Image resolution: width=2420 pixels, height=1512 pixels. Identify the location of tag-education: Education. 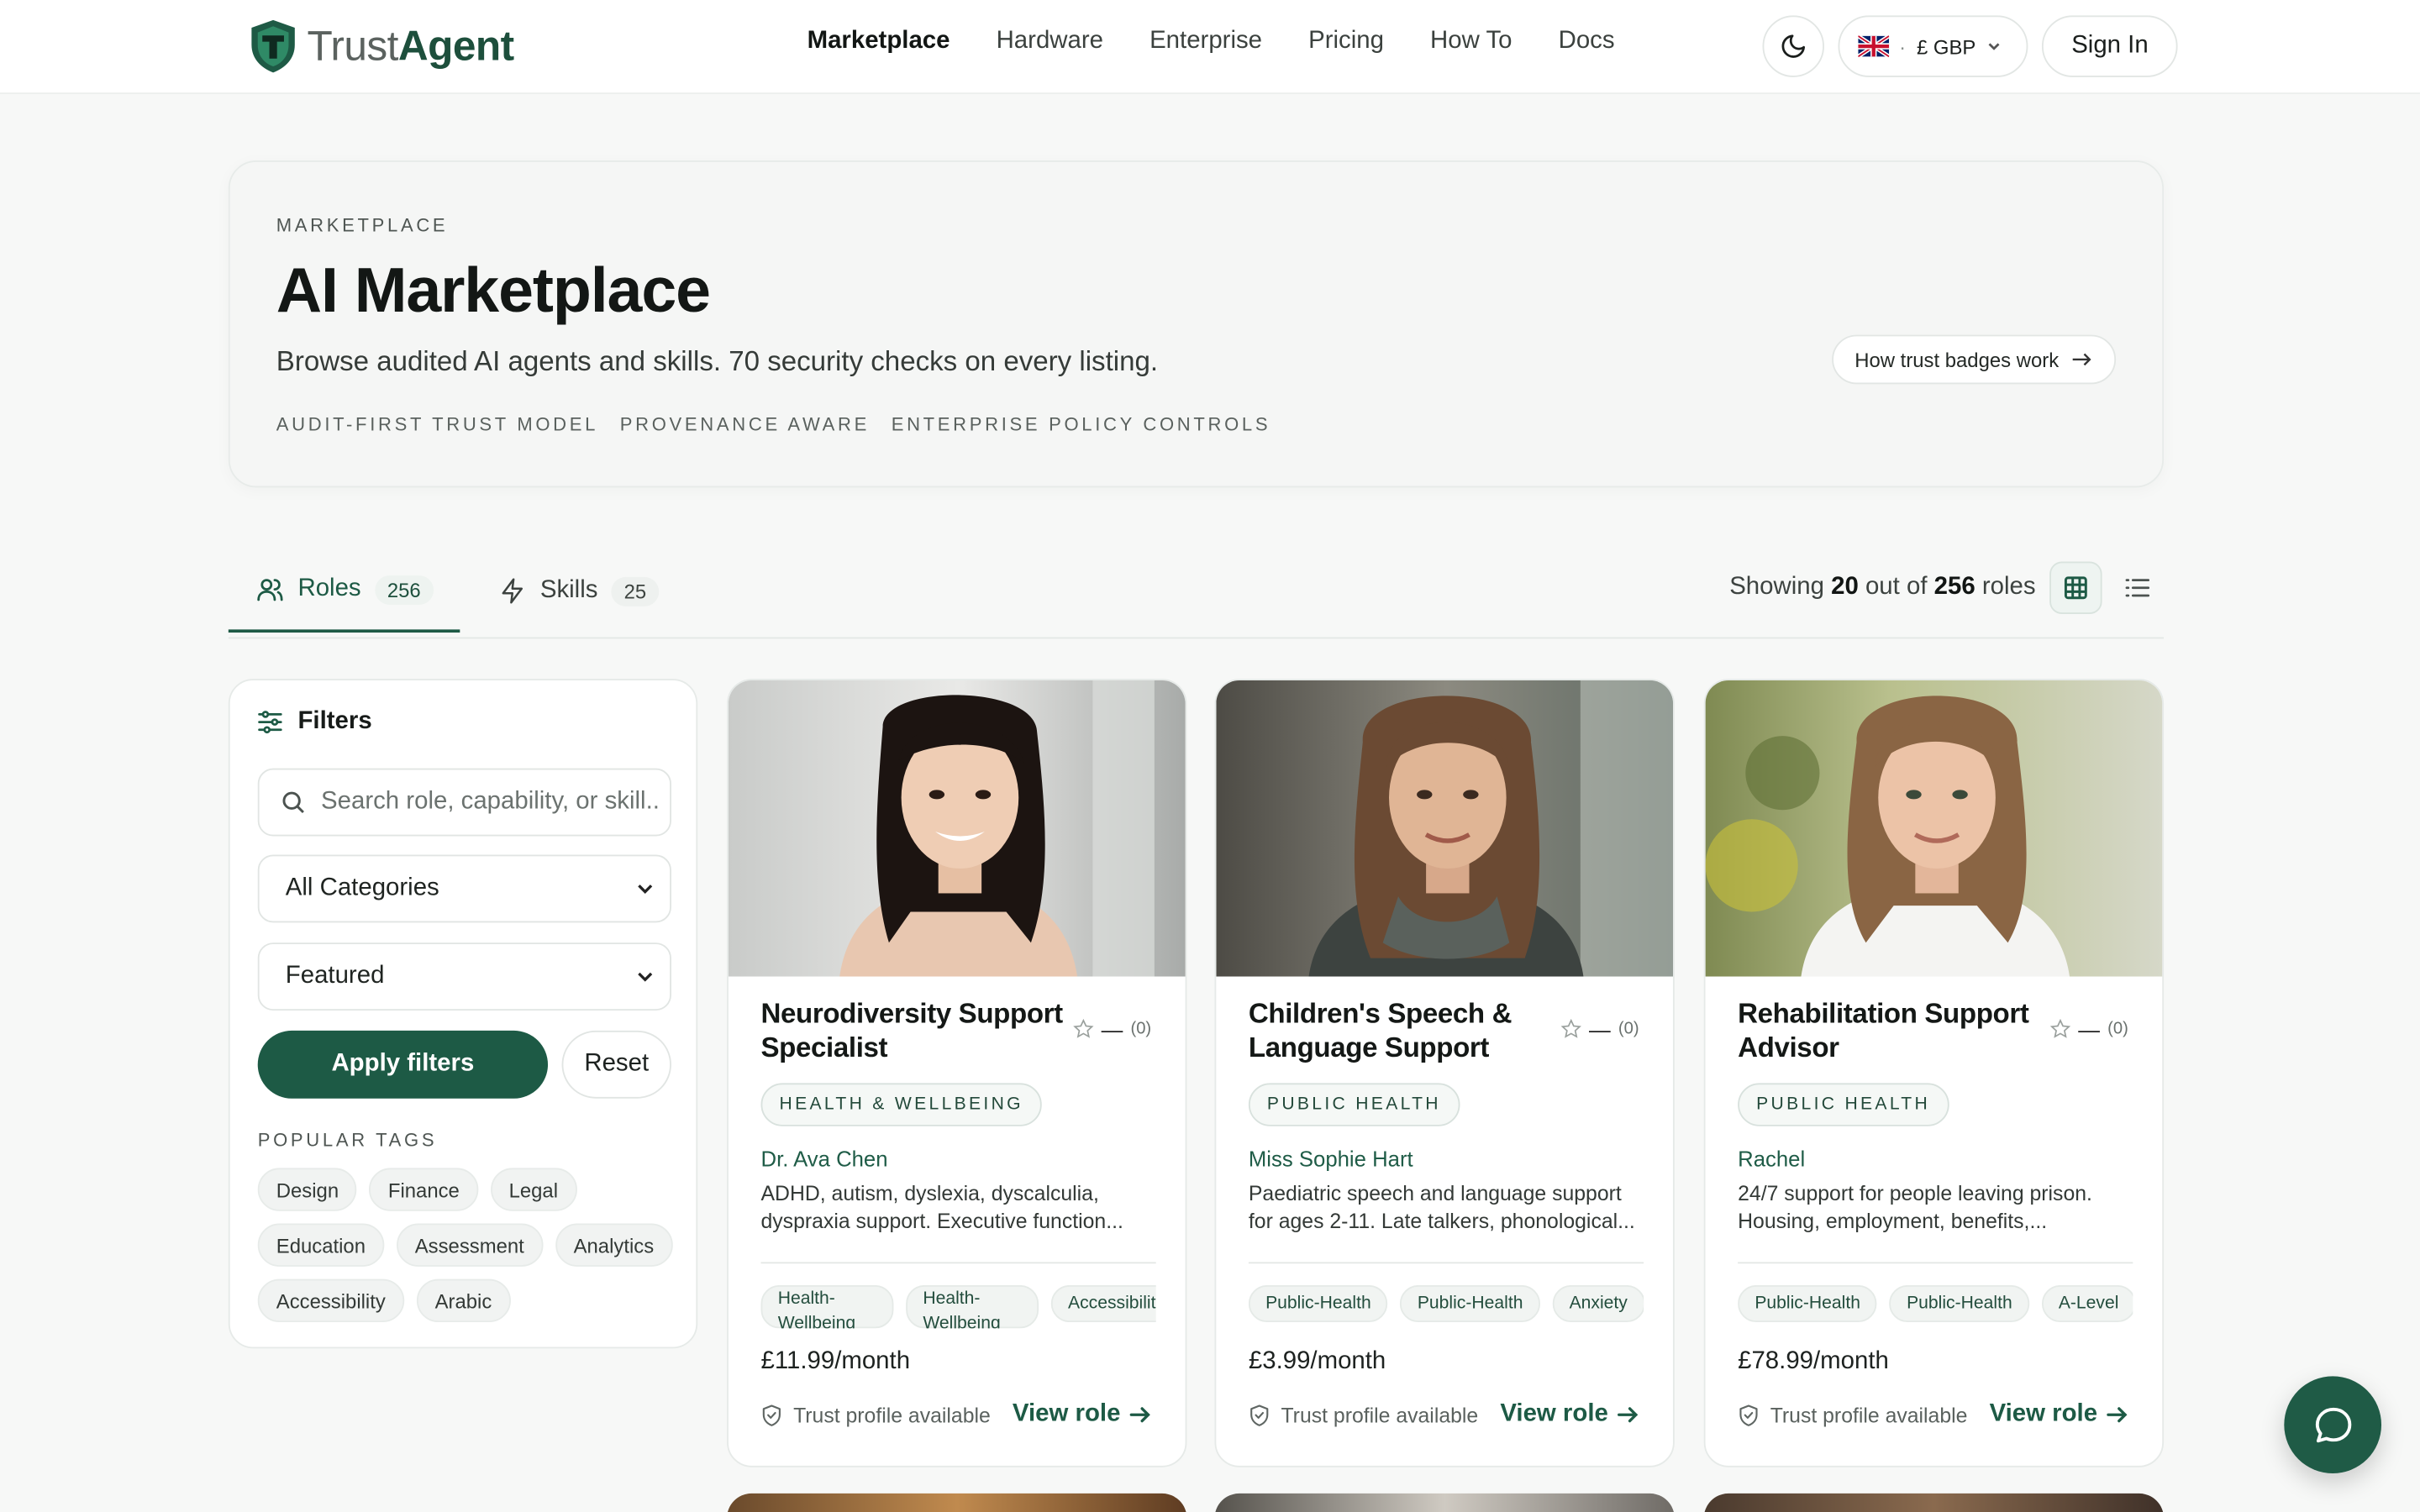
(321, 1245).